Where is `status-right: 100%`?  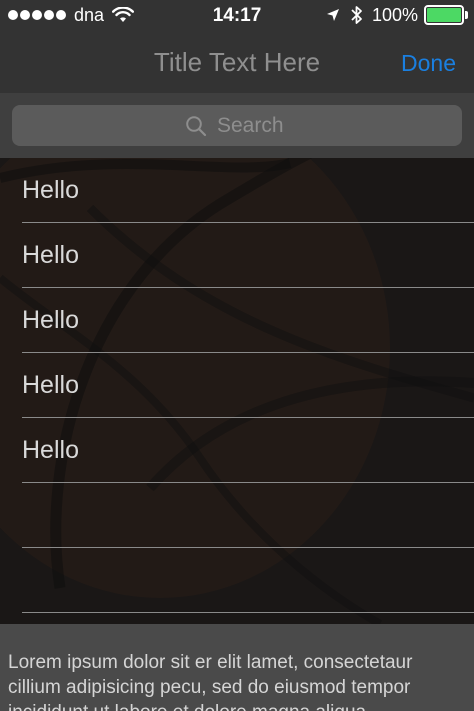
status-right: 100% is located at coordinates (397, 15).